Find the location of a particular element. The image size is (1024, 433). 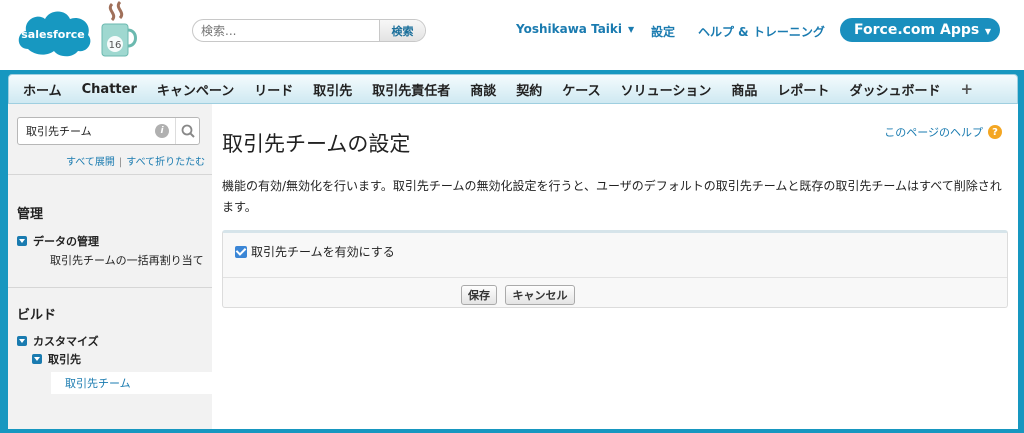

tree-leaf-mass-reassign: 取引先チームの一括再割り当て is located at coordinates (127, 260).